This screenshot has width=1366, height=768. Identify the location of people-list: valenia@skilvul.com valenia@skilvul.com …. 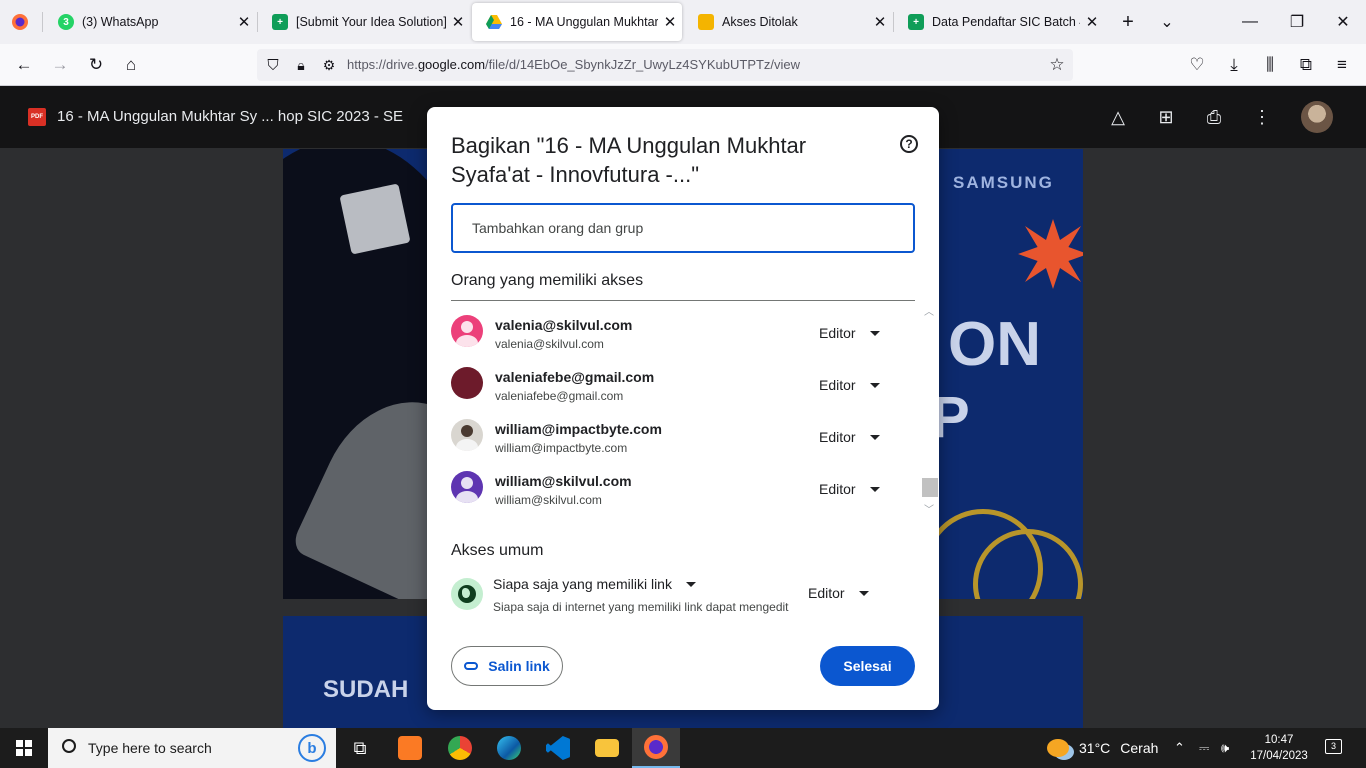
(683, 408).